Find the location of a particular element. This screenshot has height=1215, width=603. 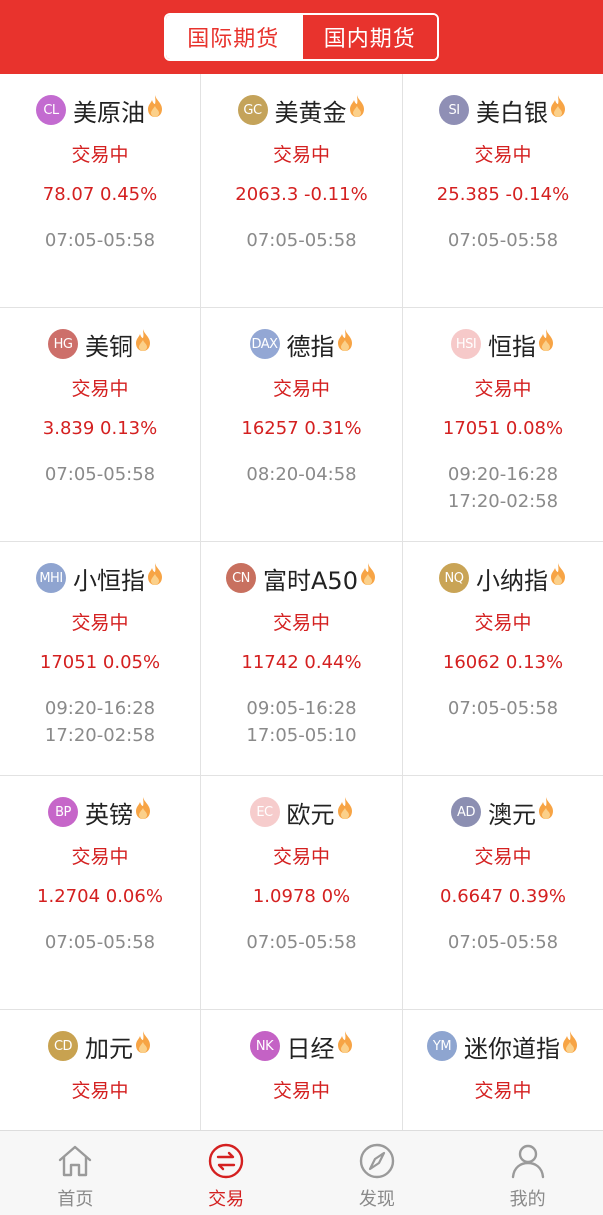

tab-trade-label: 交易 is located at coordinates (226, 1199).